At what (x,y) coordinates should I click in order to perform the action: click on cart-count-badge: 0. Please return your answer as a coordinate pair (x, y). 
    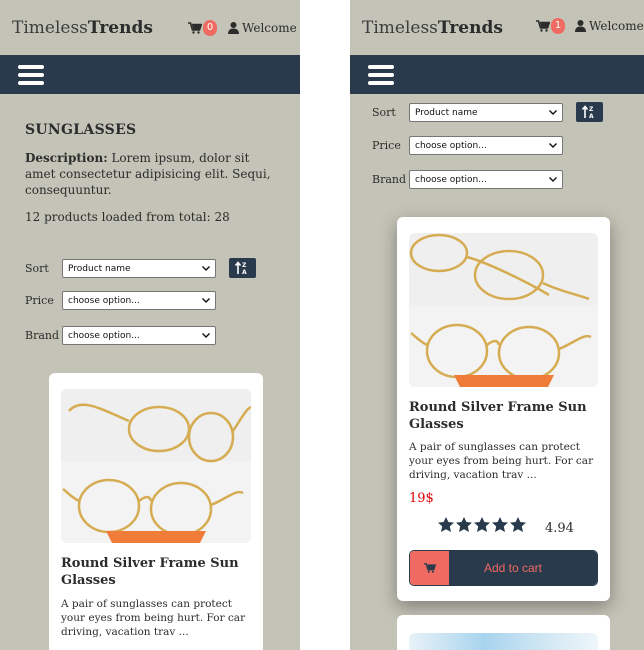
    Looking at the image, I should click on (210, 28).